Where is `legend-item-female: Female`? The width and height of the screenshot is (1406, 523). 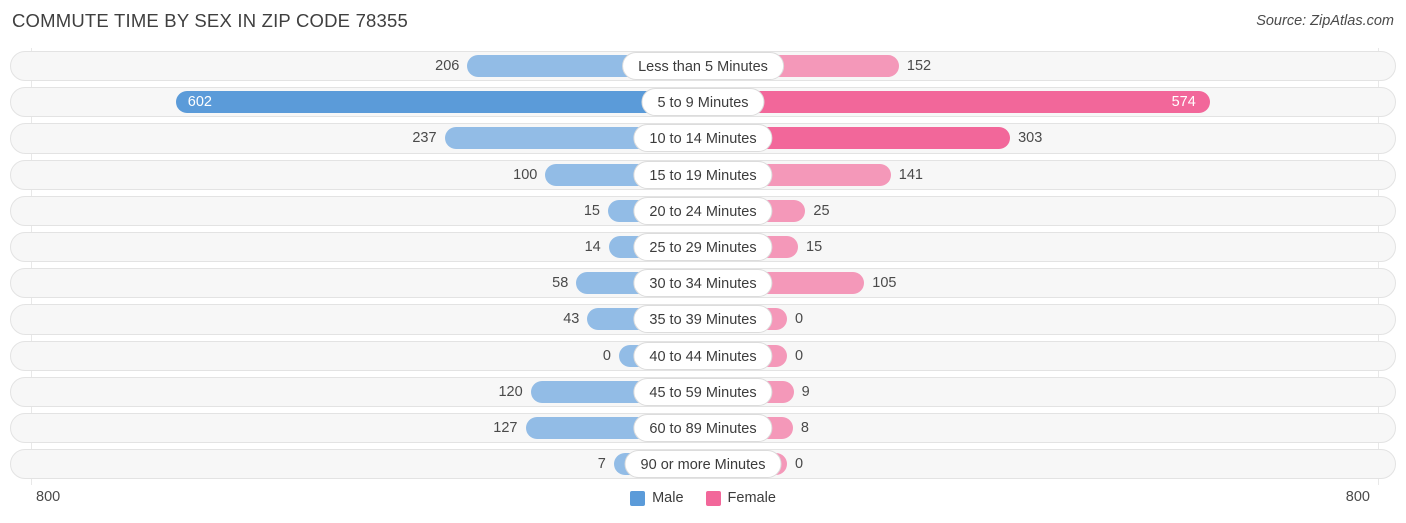
legend-item-female: Female is located at coordinates (740, 498).